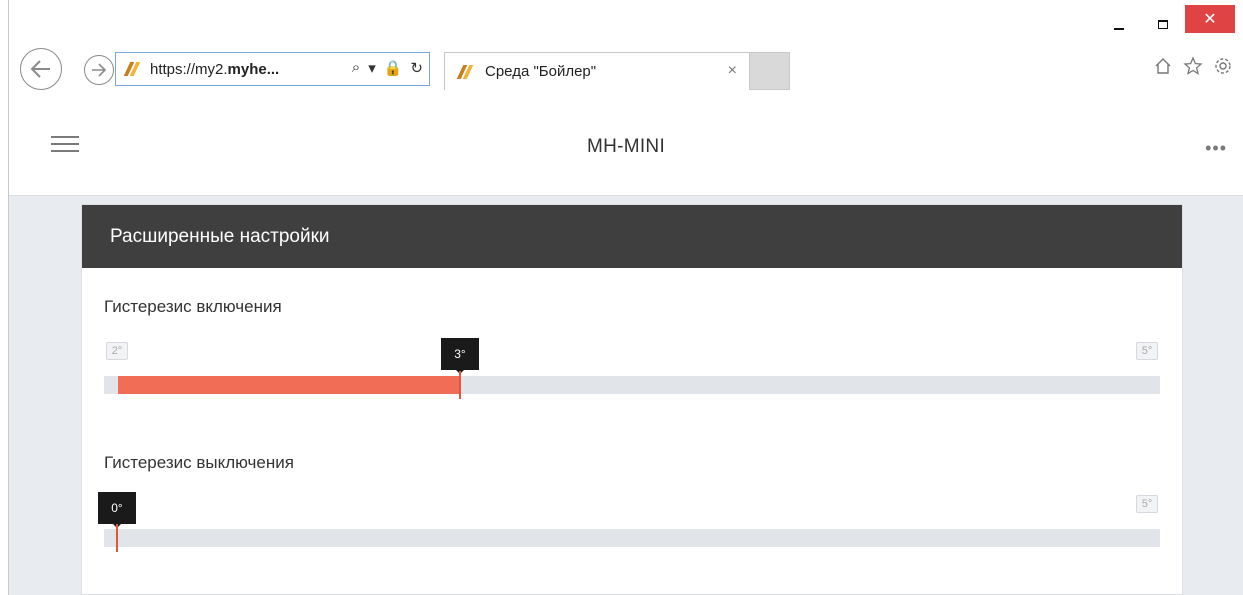 This screenshot has width=1243, height=595. I want to click on back-arrow-icon, so click(40, 69).